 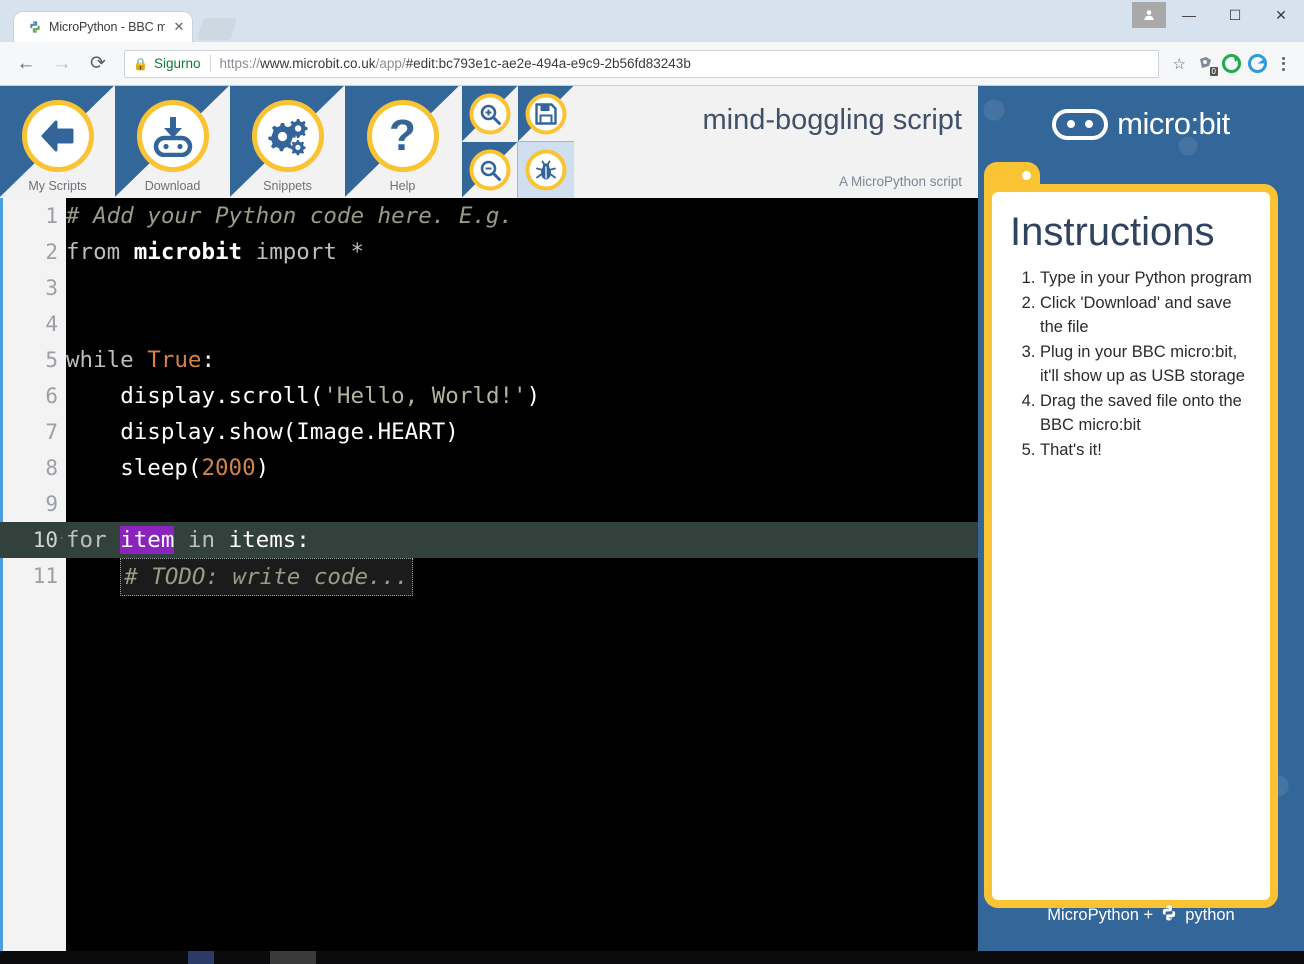 I want to click on microbit-logo-text: micro:bit, so click(x=1173, y=123).